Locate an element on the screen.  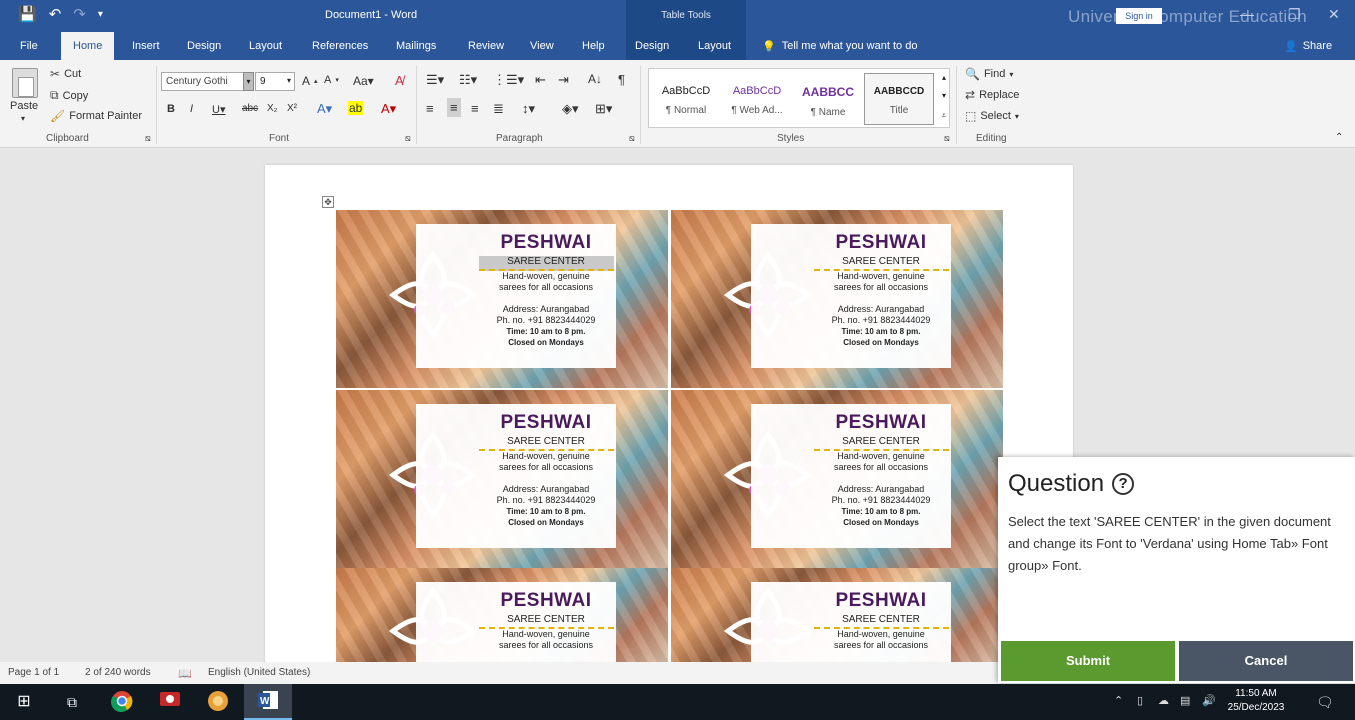
paste-dropdown-icon: ▾ is located at coordinates (23, 118).